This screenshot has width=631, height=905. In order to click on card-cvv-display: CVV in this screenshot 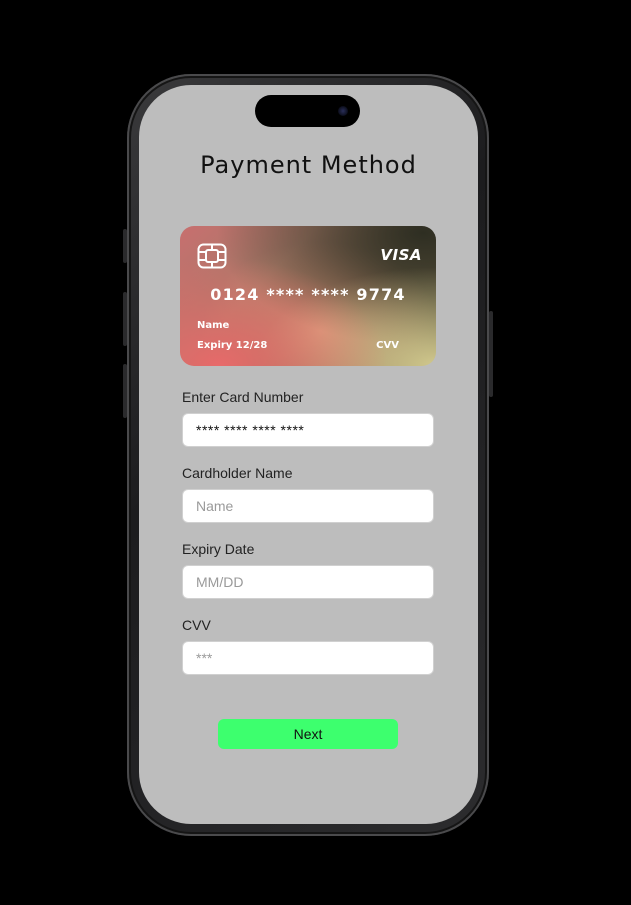, I will do `click(387, 345)`.